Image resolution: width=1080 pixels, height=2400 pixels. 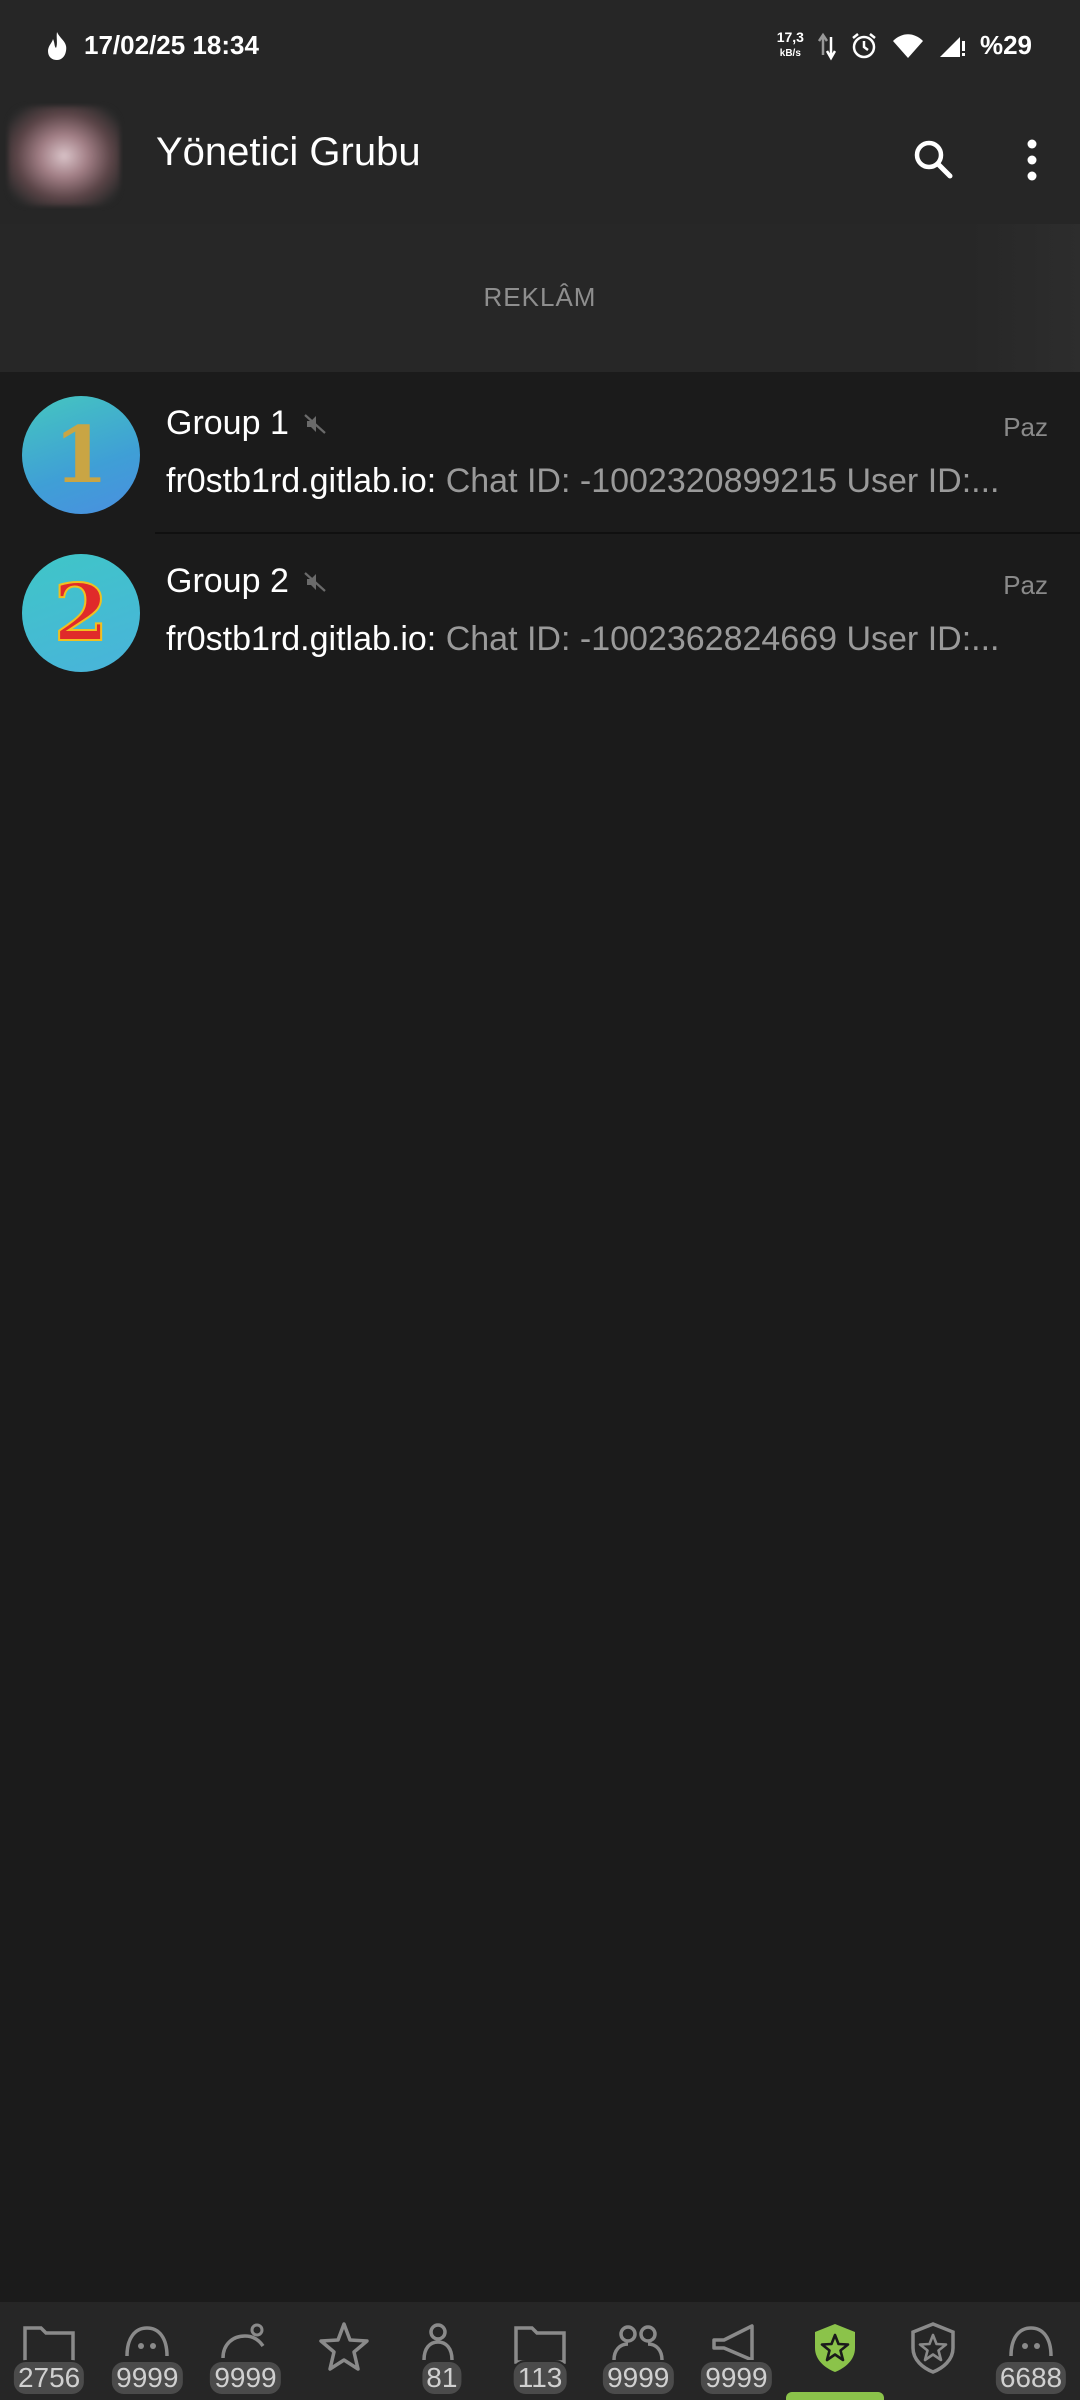 What do you see at coordinates (442, 2351) in the screenshot?
I see `tab-users: 81` at bounding box center [442, 2351].